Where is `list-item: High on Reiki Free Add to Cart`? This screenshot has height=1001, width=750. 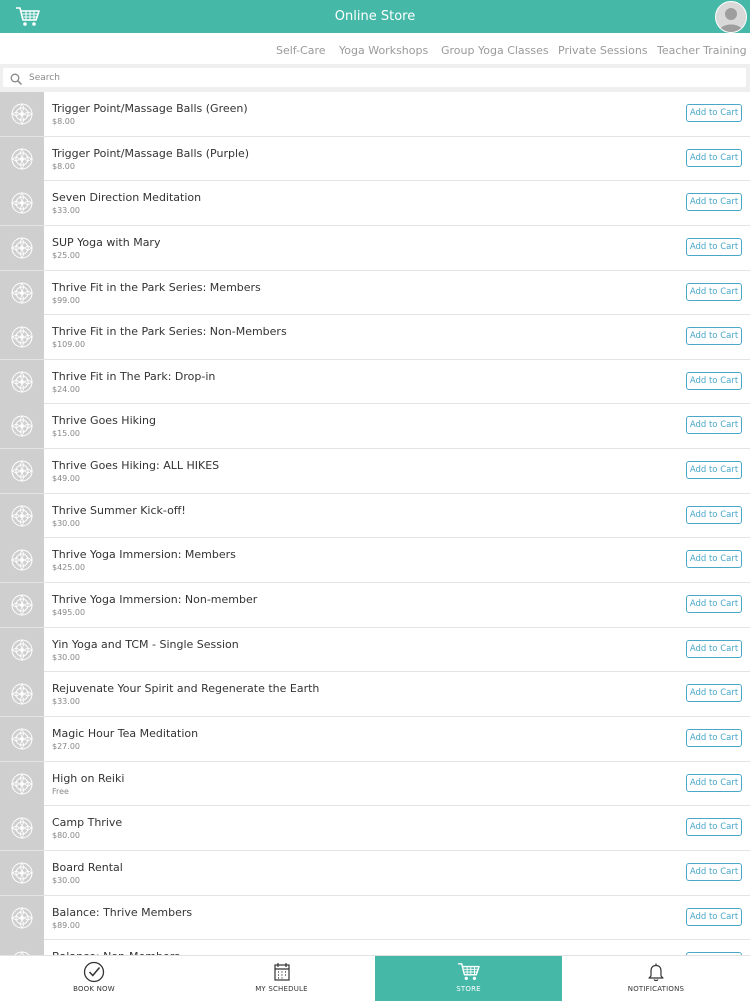
list-item: High on Reiki Free Add to Cart is located at coordinates (375, 784).